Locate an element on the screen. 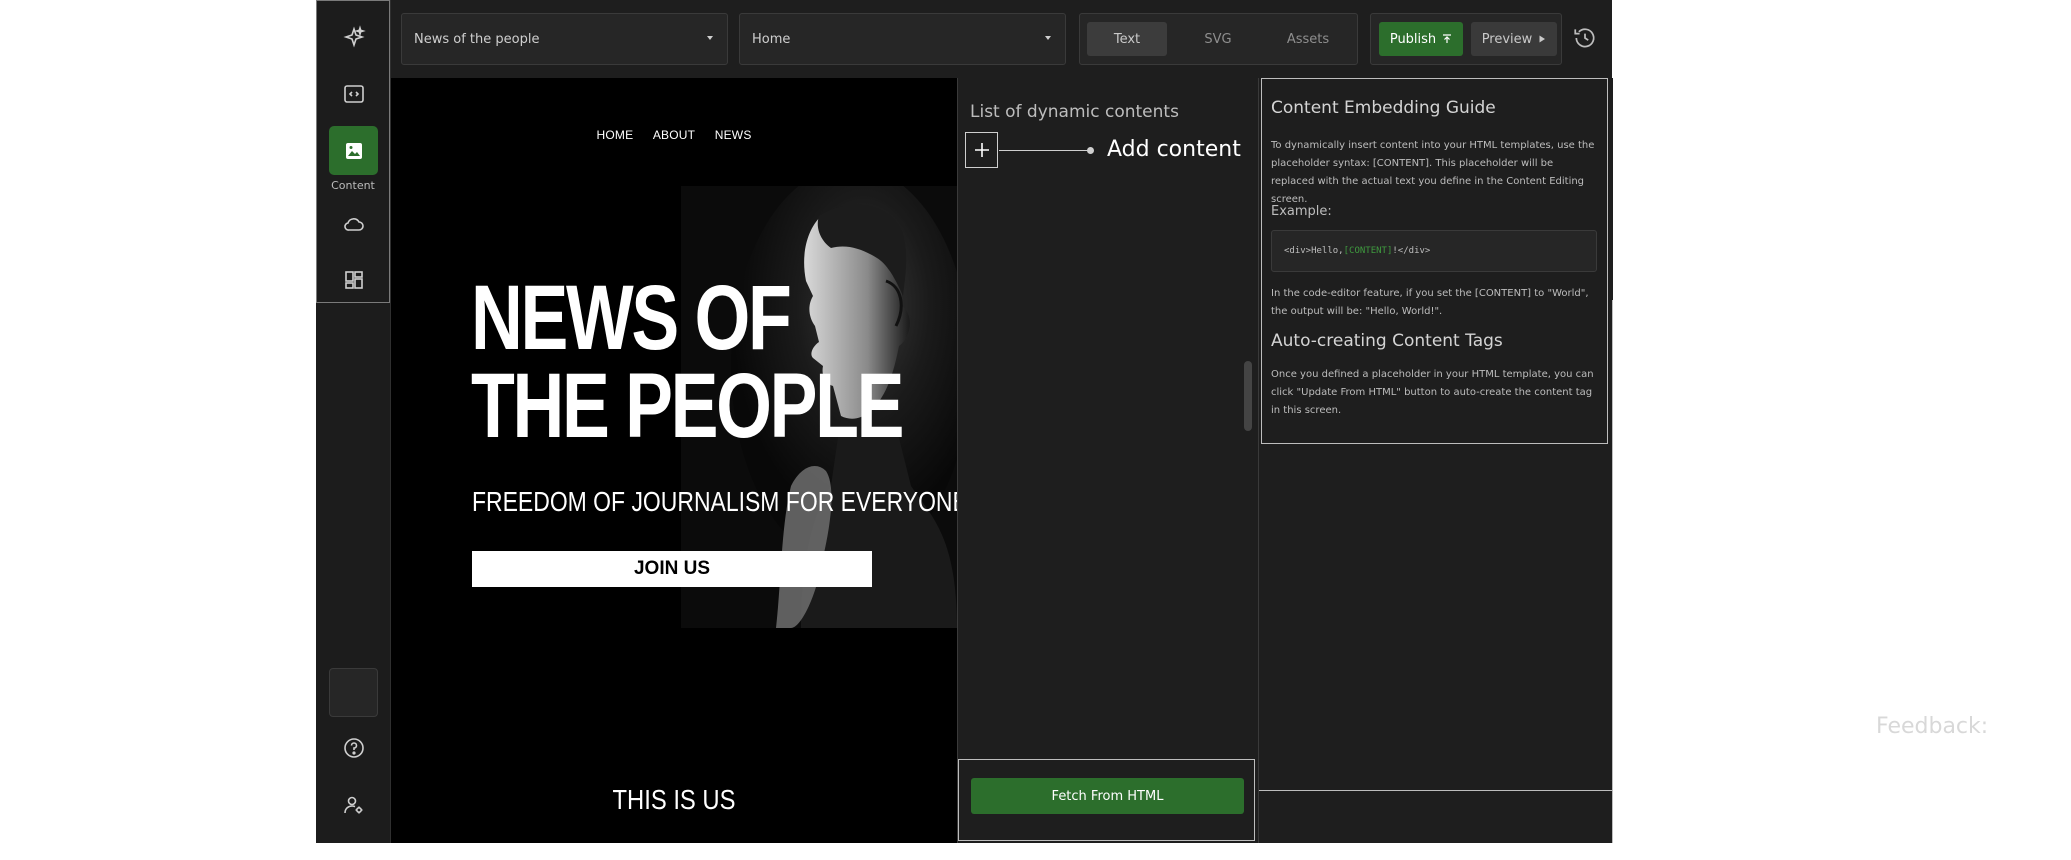 The height and width of the screenshot is (860, 2071). callout-line is located at coordinates (1044, 150).